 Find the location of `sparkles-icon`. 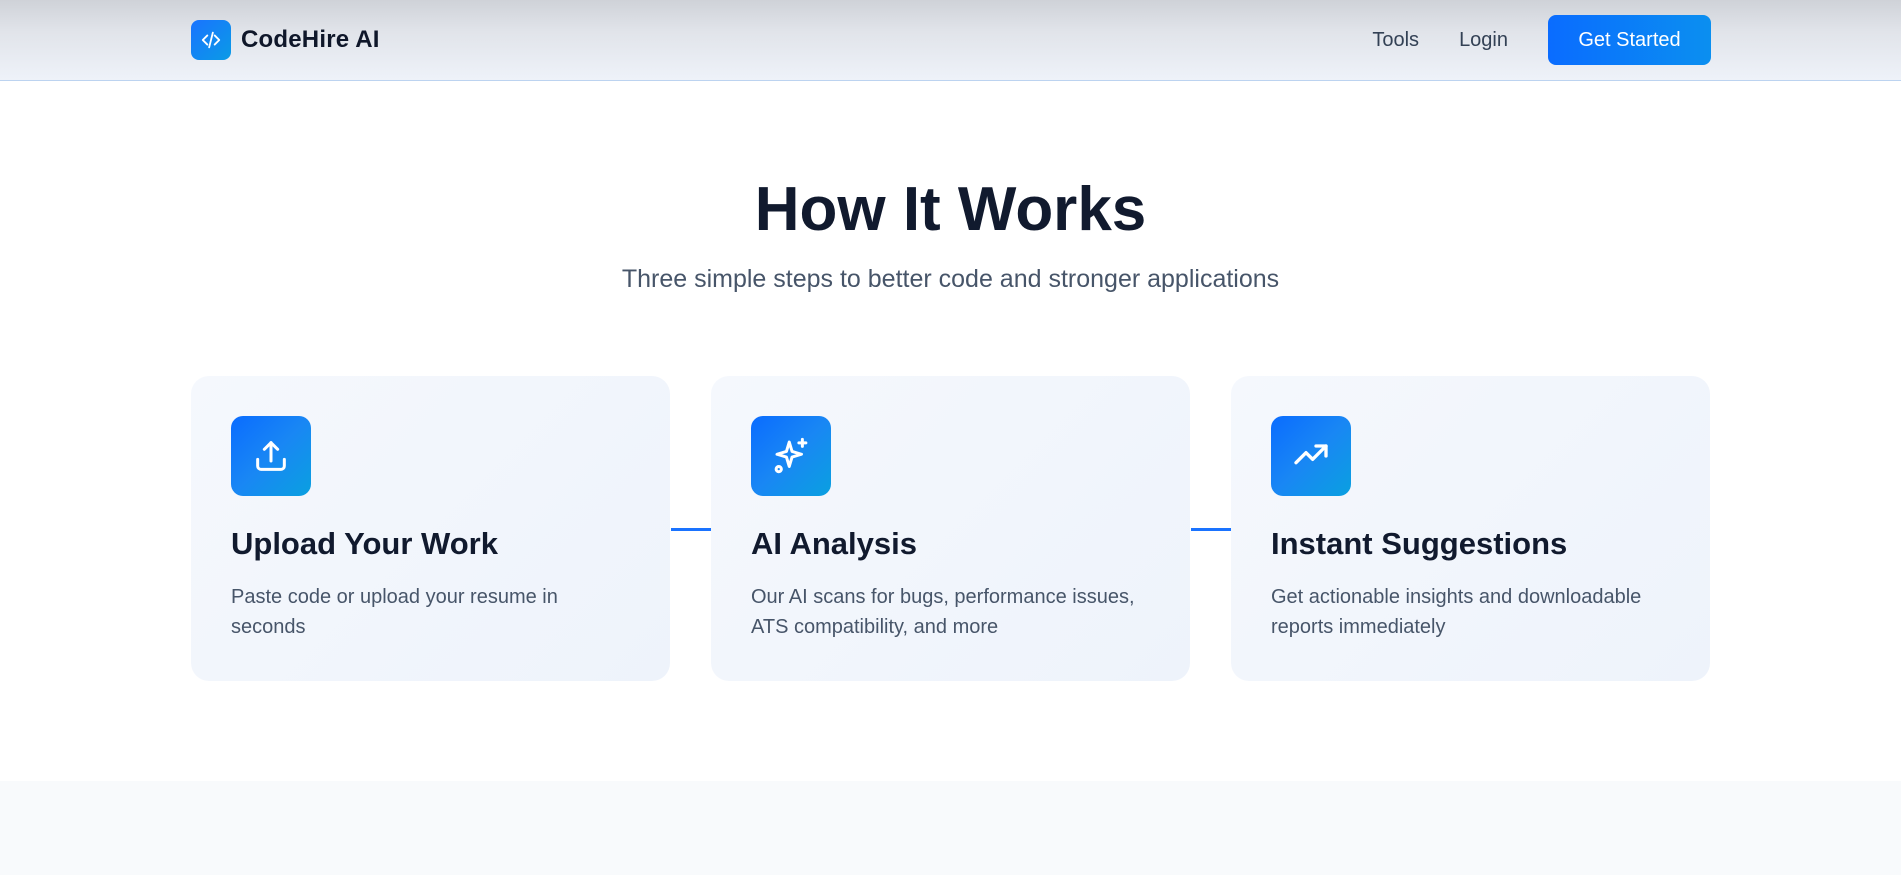

sparkles-icon is located at coordinates (791, 456).